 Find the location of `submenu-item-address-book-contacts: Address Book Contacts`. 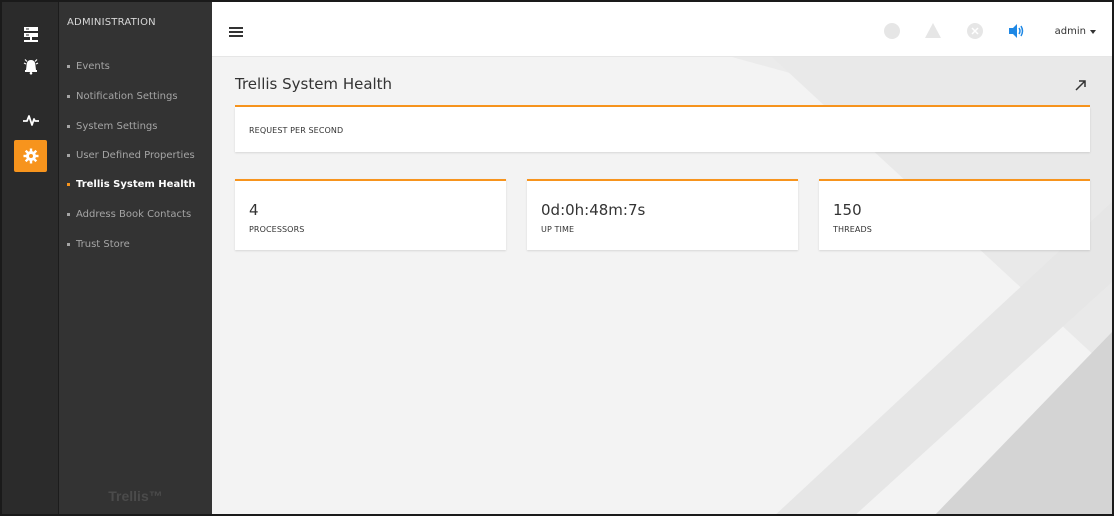

submenu-item-address-book-contacts: Address Book Contacts is located at coordinates (129, 214).